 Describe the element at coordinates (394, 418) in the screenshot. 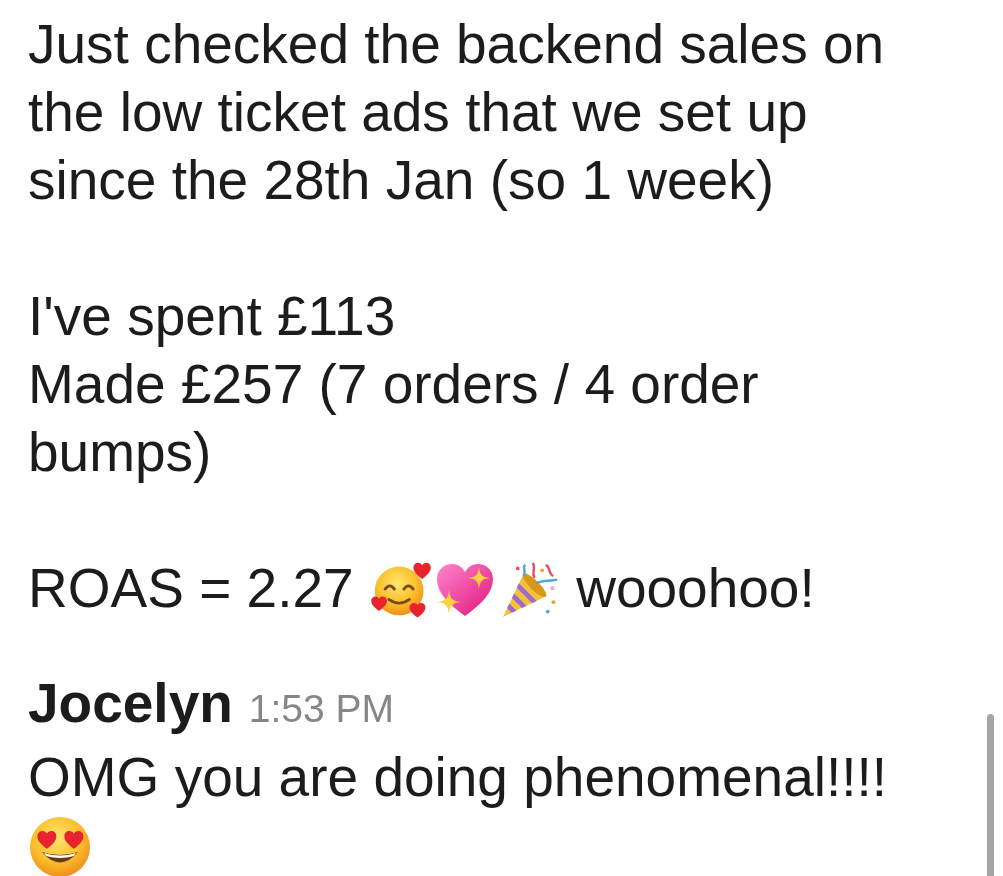

I see `message-text: Made £257 (7 orders / 4 order bumps)` at that location.